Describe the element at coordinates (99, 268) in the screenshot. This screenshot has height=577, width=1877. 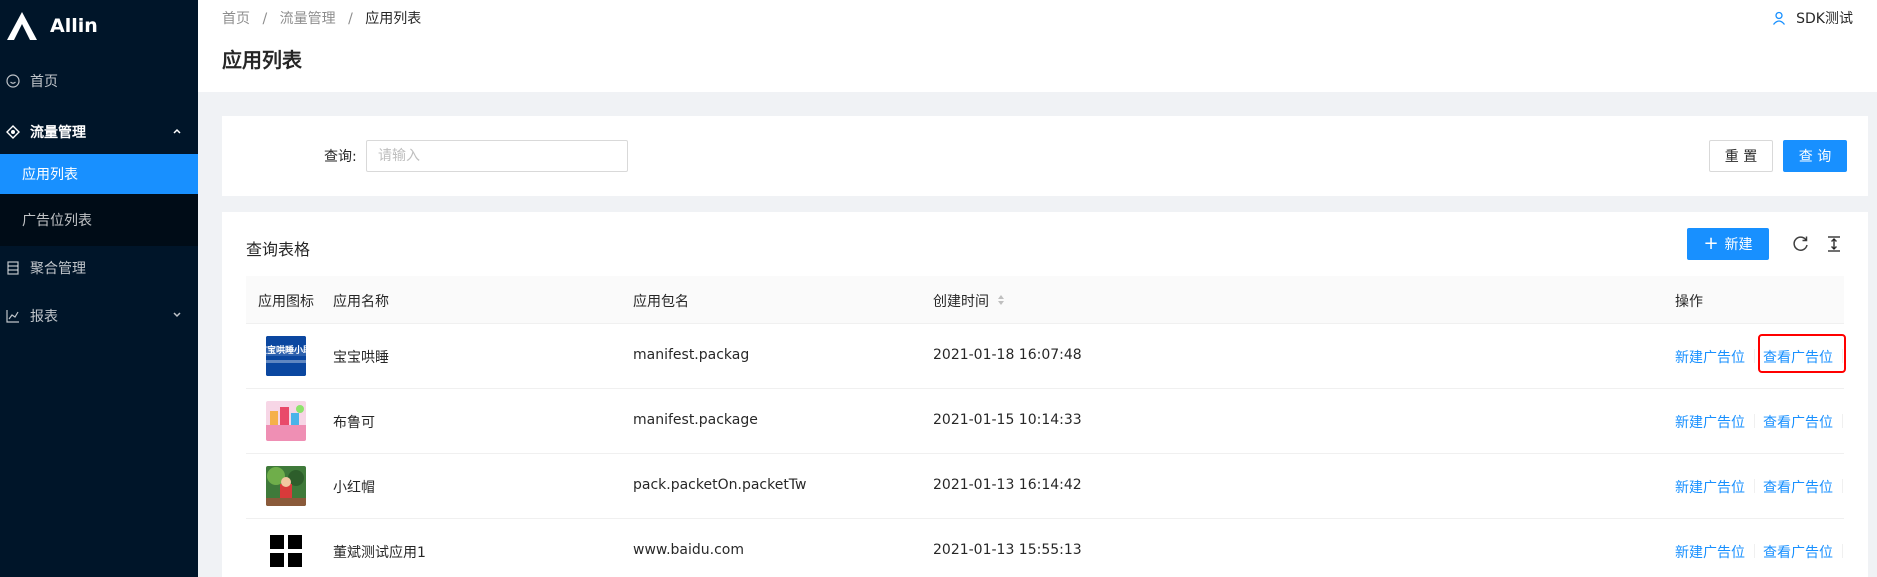
I see `sidebar-item-aggregation: 聚合管理` at that location.